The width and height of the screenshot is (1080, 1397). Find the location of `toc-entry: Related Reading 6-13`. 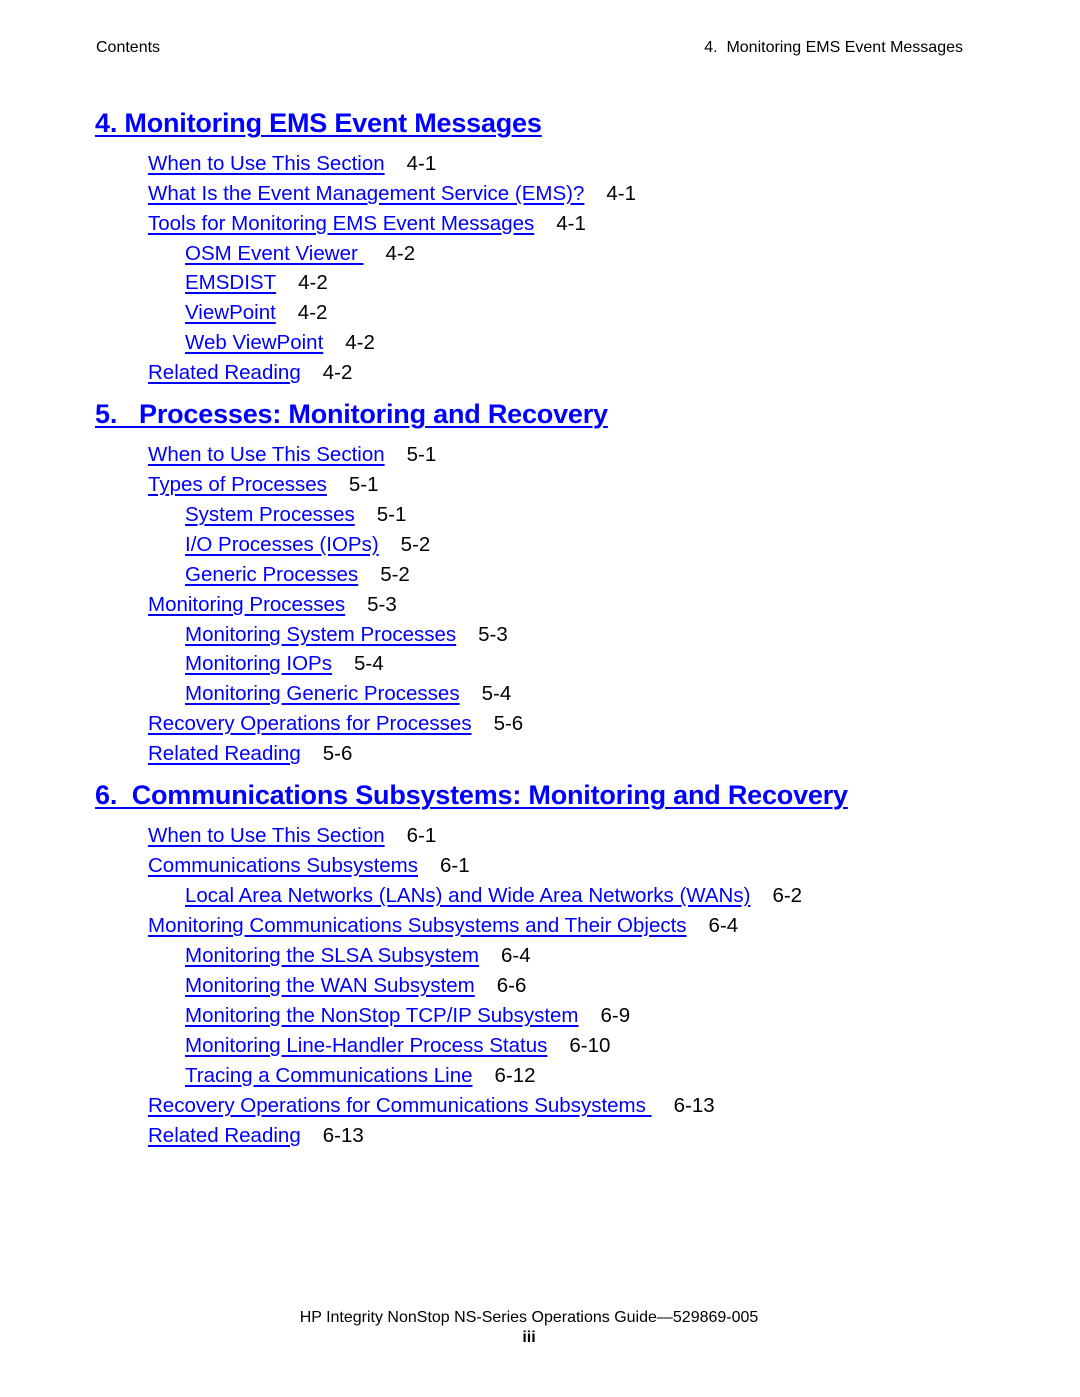

toc-entry: Related Reading 6-13 is located at coordinates (256, 1136).